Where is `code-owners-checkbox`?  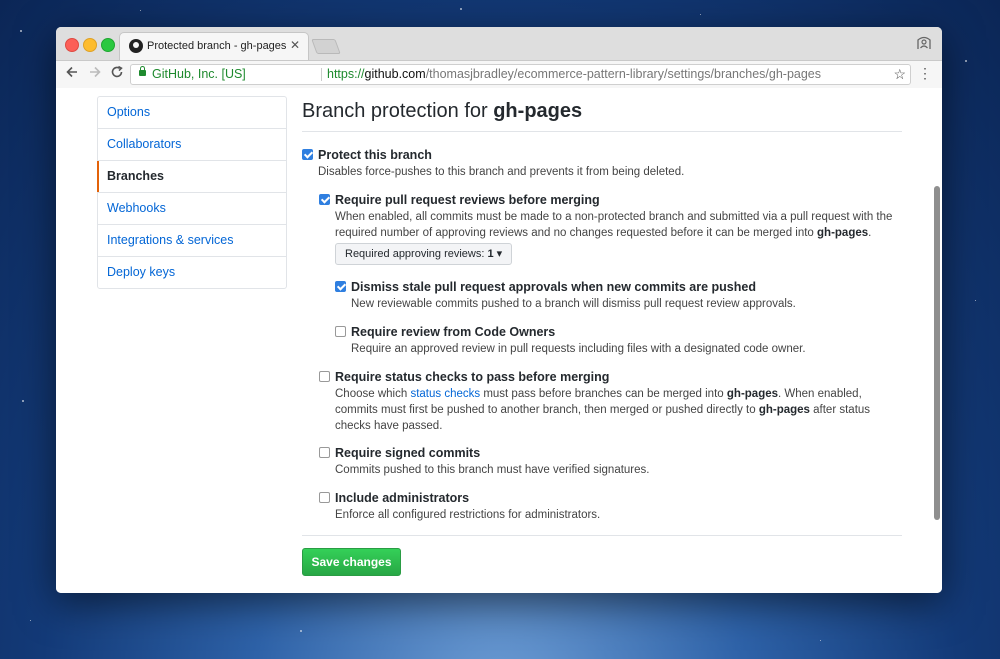
code-owners-checkbox is located at coordinates (340, 331).